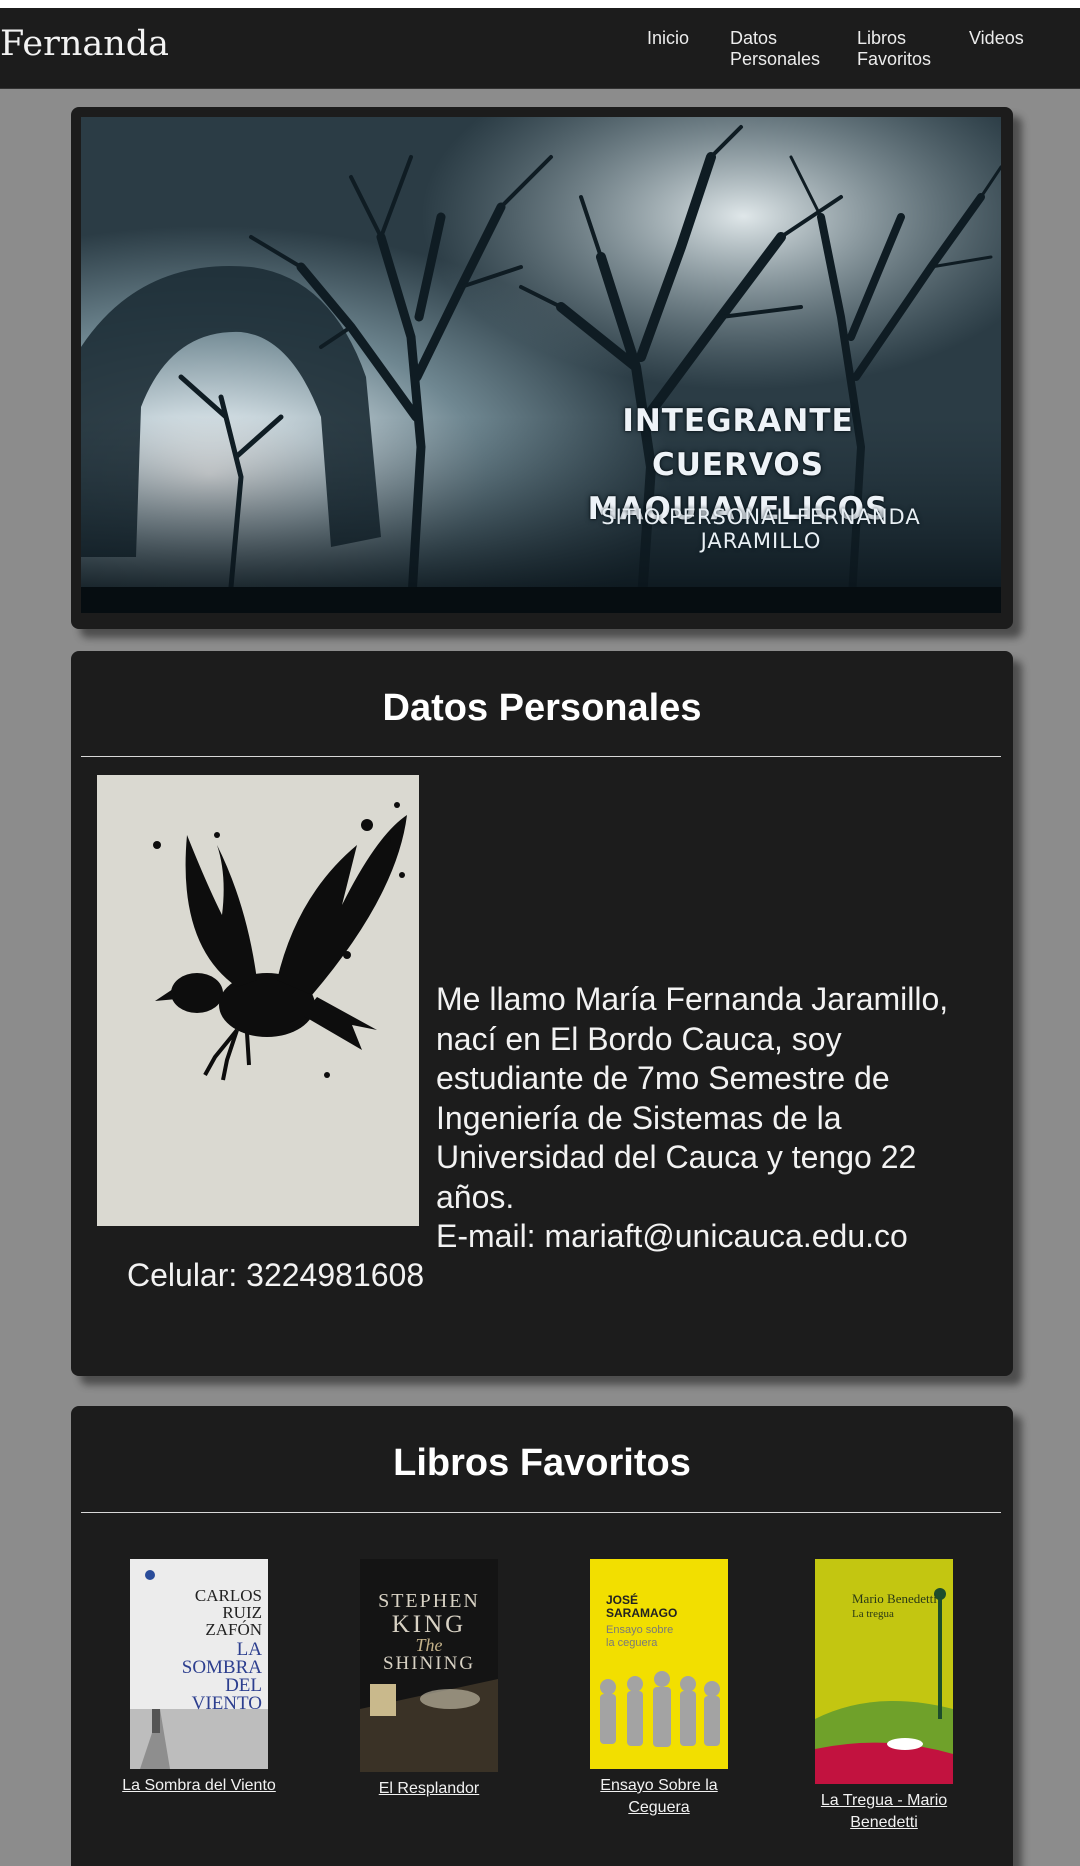 The width and height of the screenshot is (1080, 1866). I want to click on nav-link-label: Personales, so click(775, 59).